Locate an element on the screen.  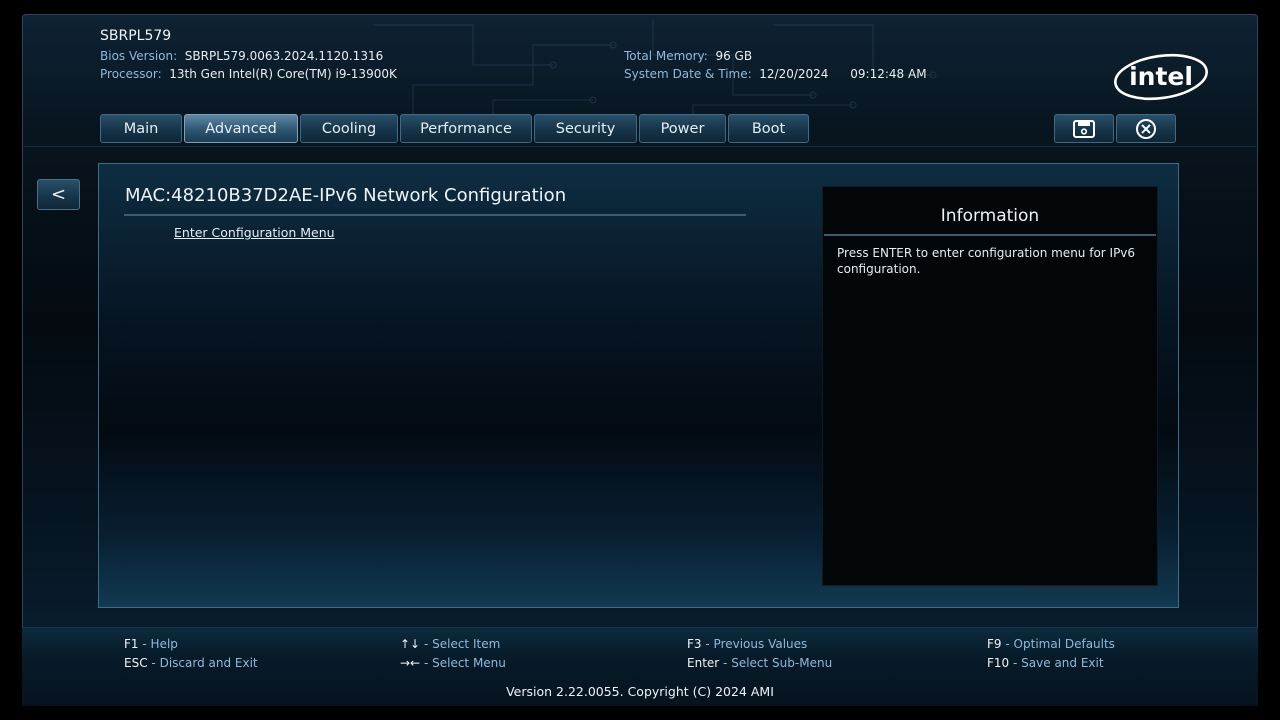
help-hint: F1 - Help is located at coordinates (151, 644).